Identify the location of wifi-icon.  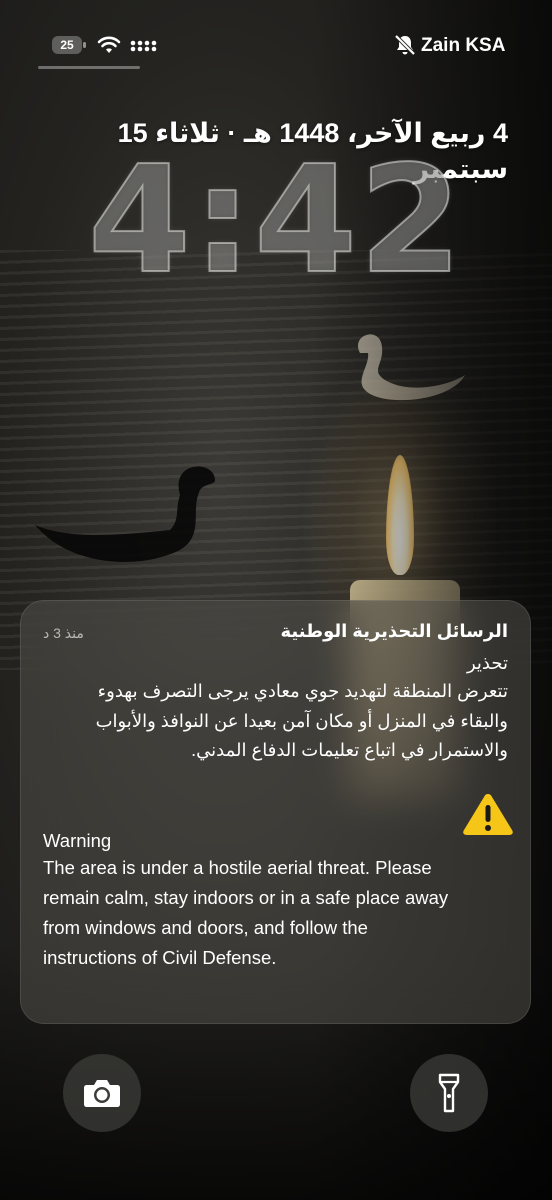
(109, 44).